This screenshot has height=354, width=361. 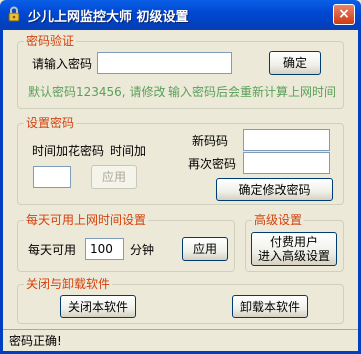 What do you see at coordinates (295, 63) in the screenshot?
I see `password-confirm-button: 确定` at bounding box center [295, 63].